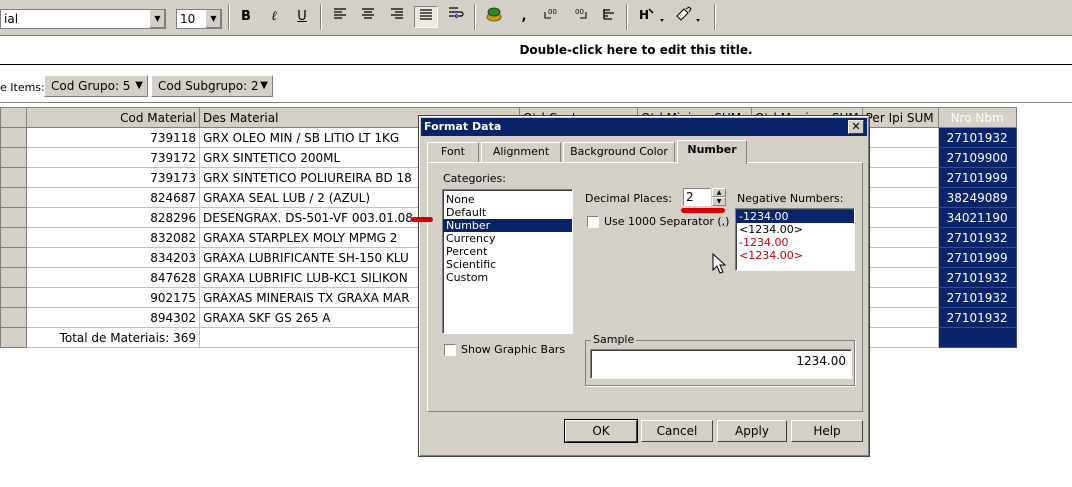 Image resolution: width=1072 pixels, height=487 pixels. What do you see at coordinates (719, 201) in the screenshot?
I see `spin-down-icon: ▼` at bounding box center [719, 201].